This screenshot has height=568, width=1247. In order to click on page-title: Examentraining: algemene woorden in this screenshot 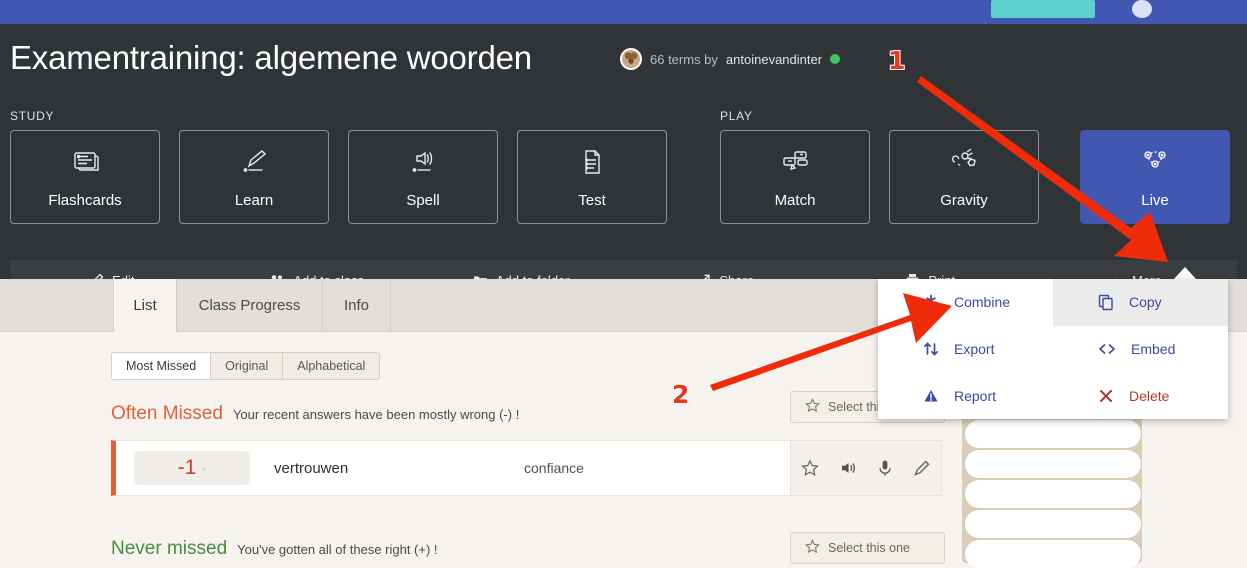, I will do `click(271, 57)`.